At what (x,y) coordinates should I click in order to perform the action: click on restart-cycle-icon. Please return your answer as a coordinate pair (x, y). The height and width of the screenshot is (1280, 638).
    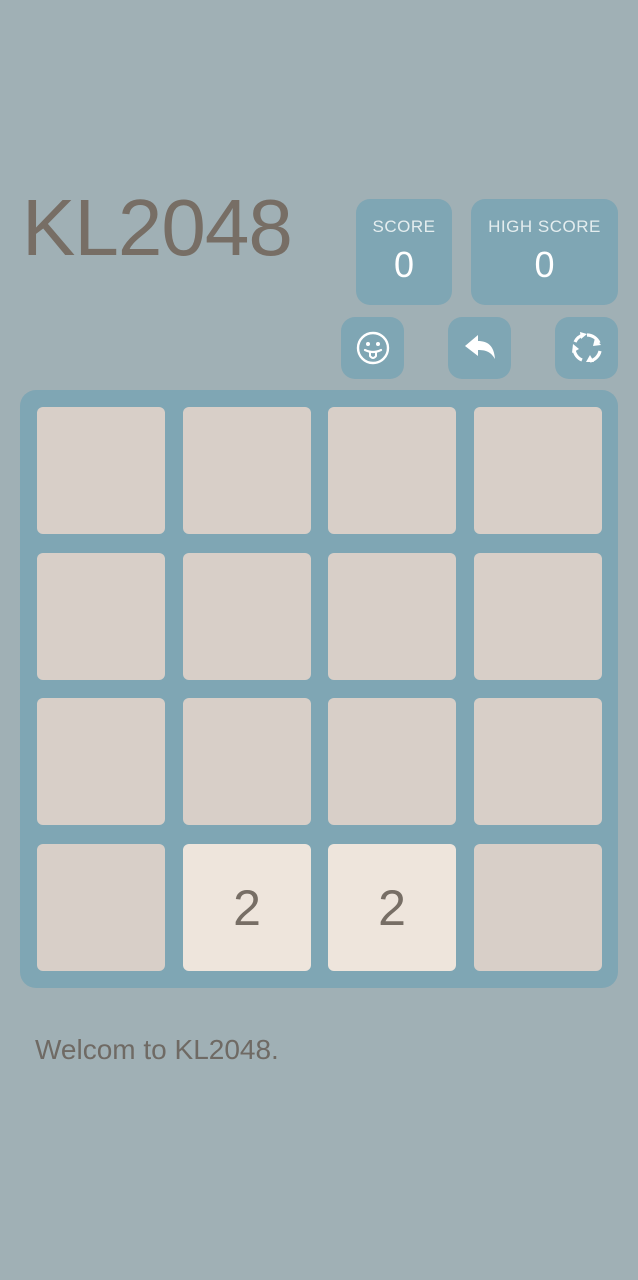
    Looking at the image, I should click on (586, 347).